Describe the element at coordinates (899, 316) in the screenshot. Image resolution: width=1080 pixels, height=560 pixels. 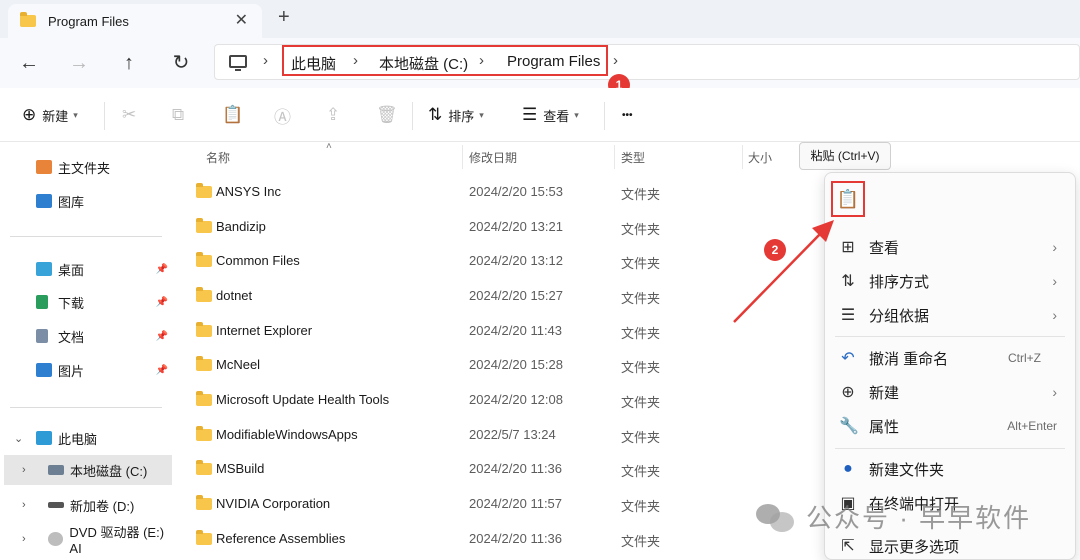
I see `menu-item-label: 分组依据` at that location.